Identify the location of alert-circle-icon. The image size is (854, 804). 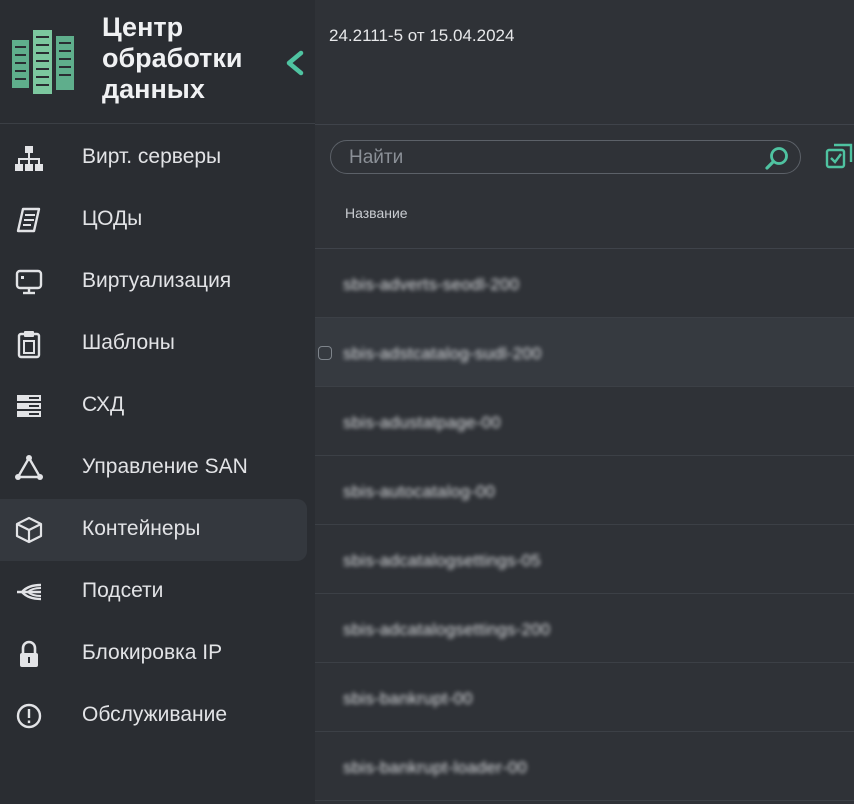
(29, 716).